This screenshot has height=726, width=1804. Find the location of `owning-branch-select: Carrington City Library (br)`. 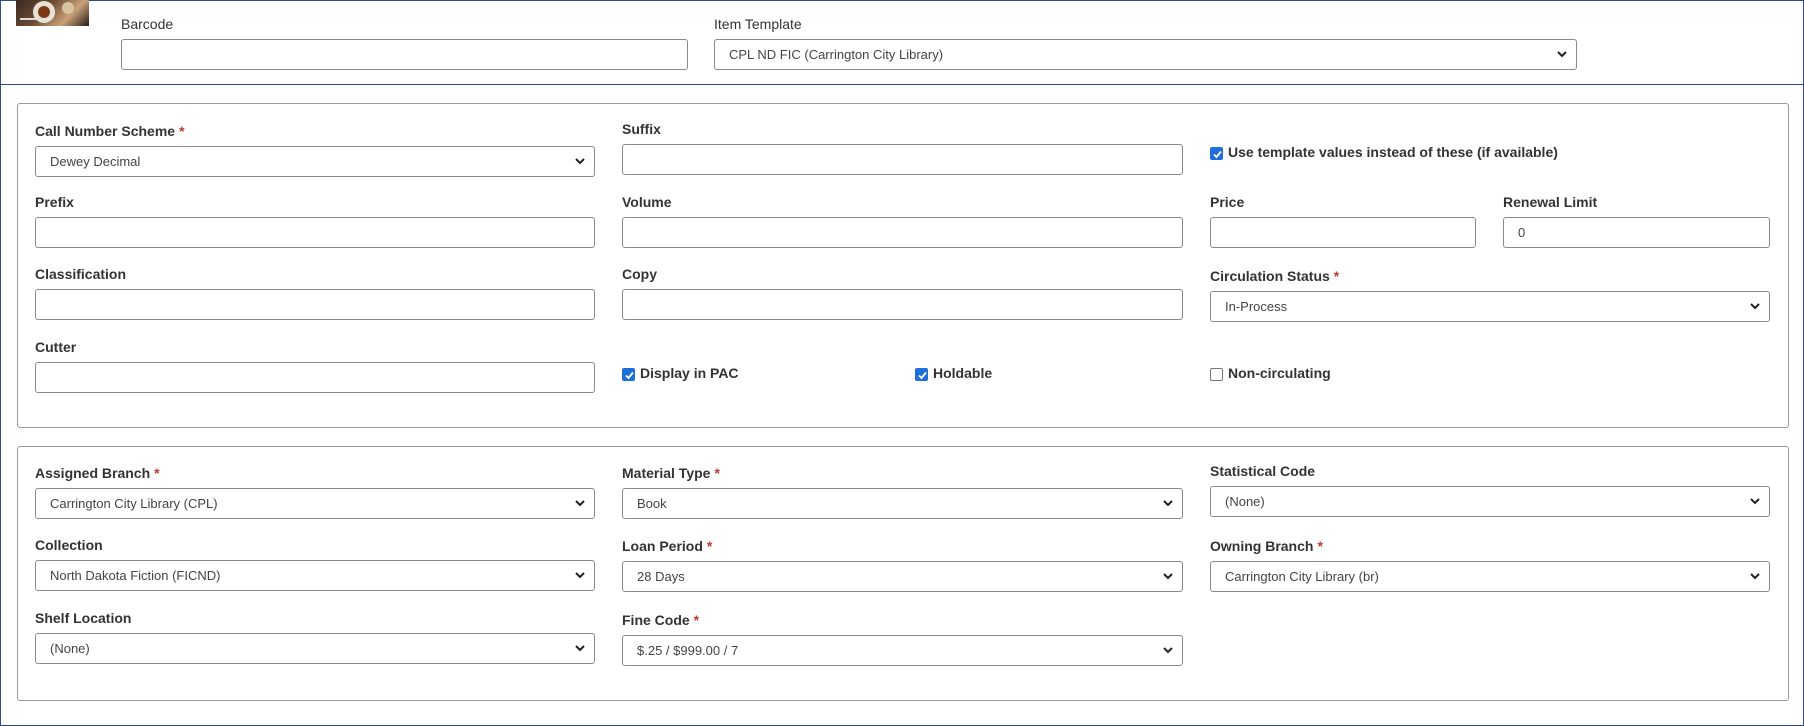

owning-branch-select: Carrington City Library (br) is located at coordinates (1490, 576).